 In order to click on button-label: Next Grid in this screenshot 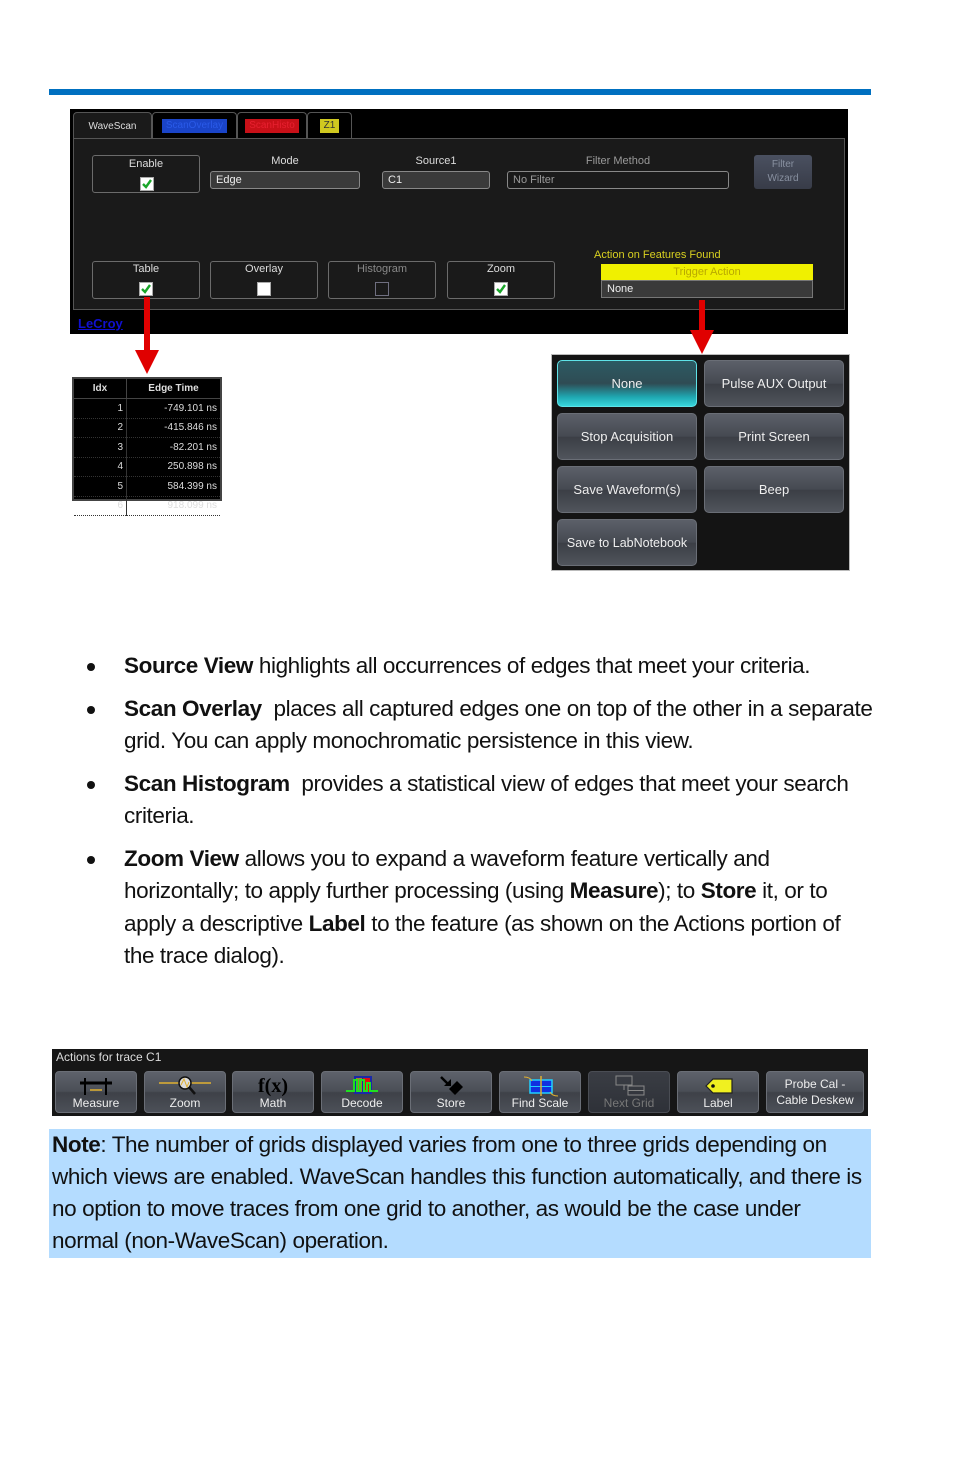, I will do `click(629, 1103)`.